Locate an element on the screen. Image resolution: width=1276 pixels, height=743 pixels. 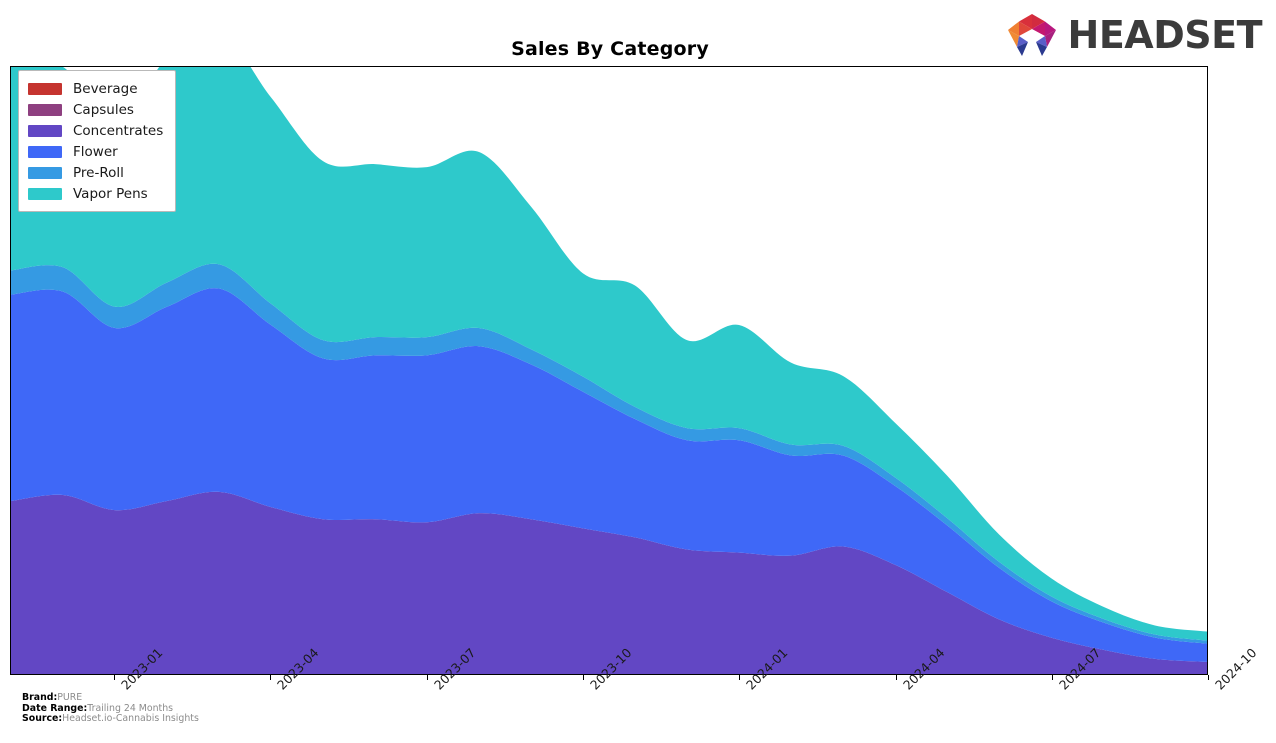
logo-wordmark: HEADSET is located at coordinates (1165, 35).